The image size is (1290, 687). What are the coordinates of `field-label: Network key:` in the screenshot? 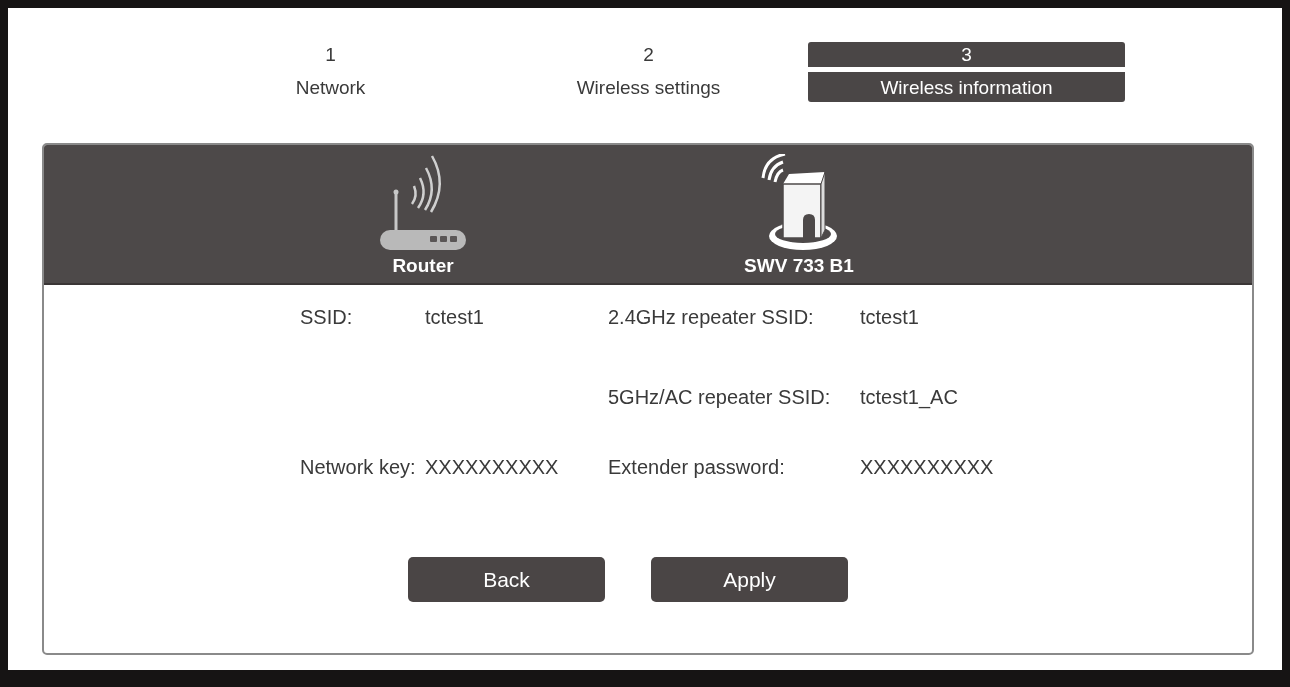 It's located at (358, 467).